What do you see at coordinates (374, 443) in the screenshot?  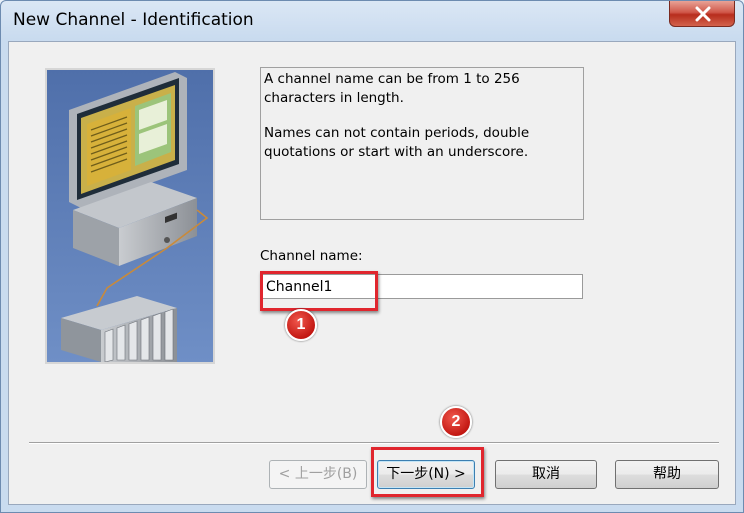 I see `separator-line` at bounding box center [374, 443].